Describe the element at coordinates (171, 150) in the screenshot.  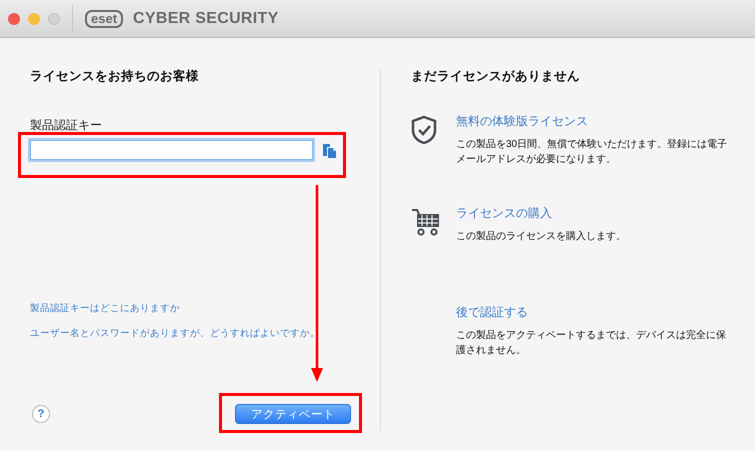
I see `product-key-field` at that location.